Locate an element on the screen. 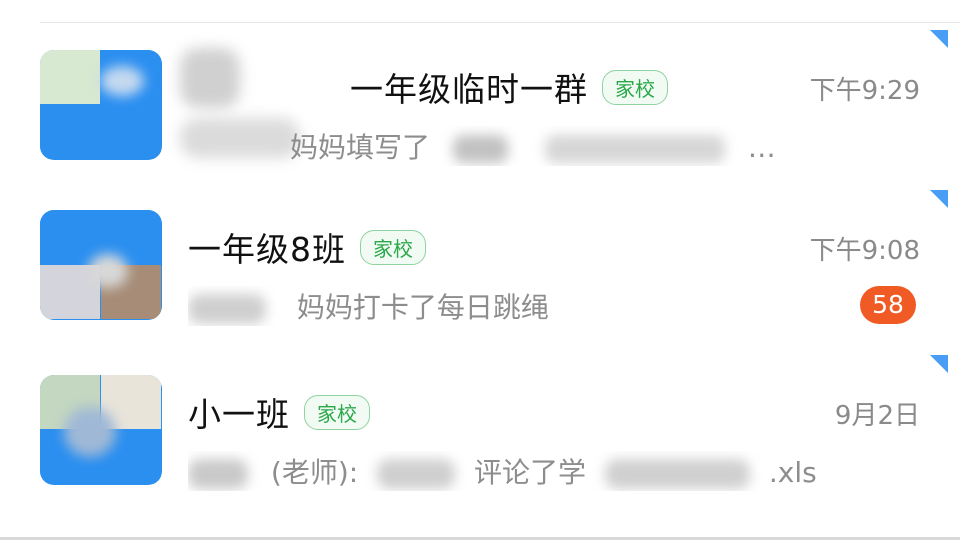 The image size is (960, 540). title-line: 小一班 家校 is located at coordinates (279, 412).